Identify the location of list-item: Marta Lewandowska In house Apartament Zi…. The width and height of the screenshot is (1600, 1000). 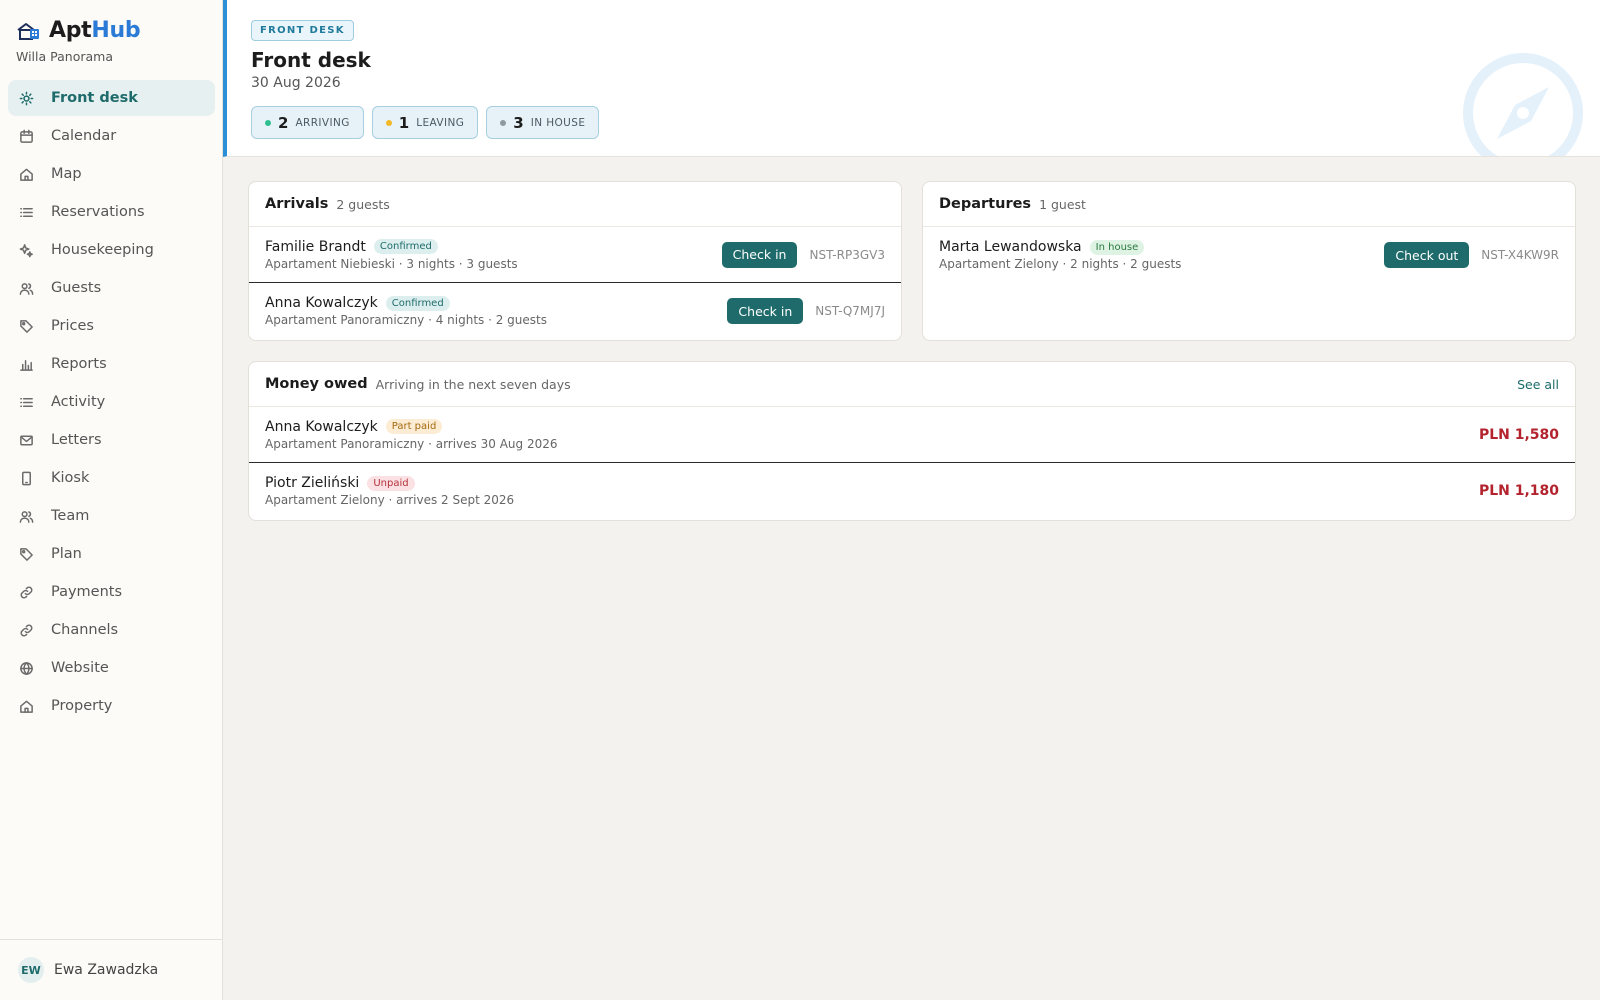
(1249, 255).